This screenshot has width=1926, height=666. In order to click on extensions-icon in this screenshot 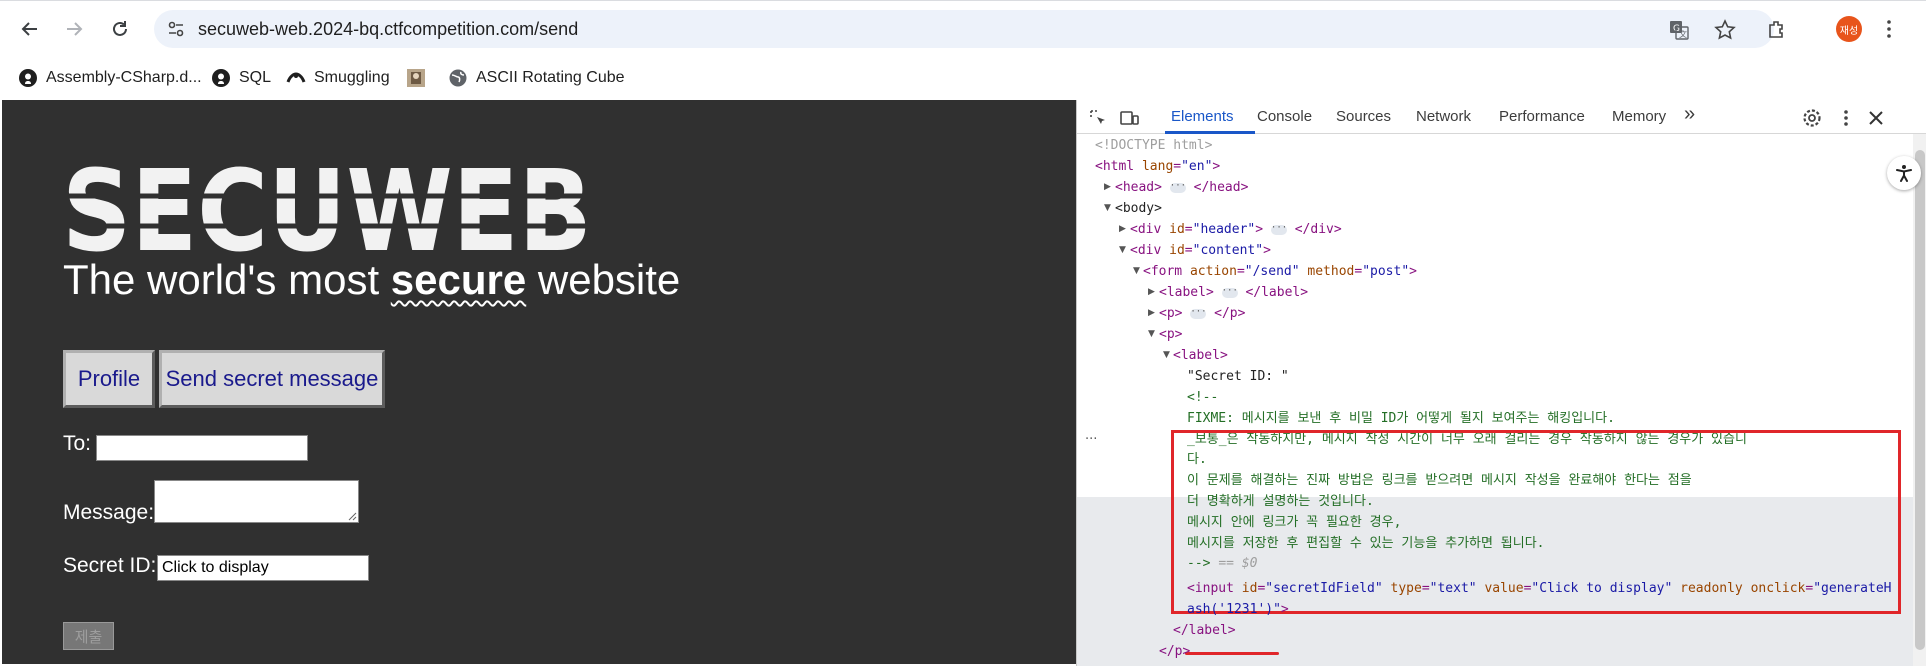, I will do `click(1777, 29)`.